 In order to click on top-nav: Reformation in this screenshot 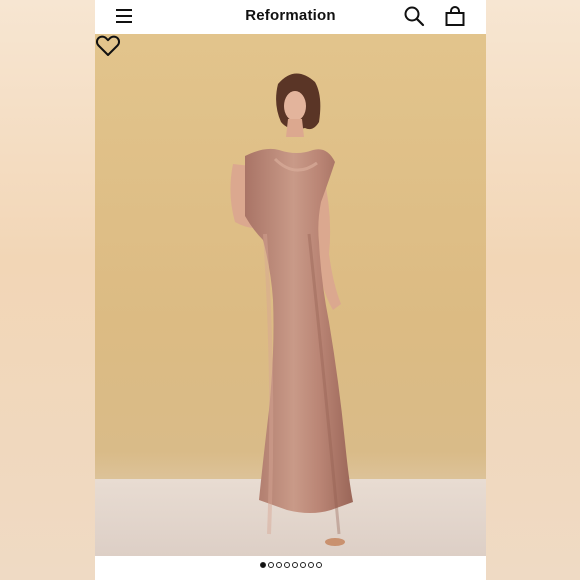, I will do `click(290, 17)`.